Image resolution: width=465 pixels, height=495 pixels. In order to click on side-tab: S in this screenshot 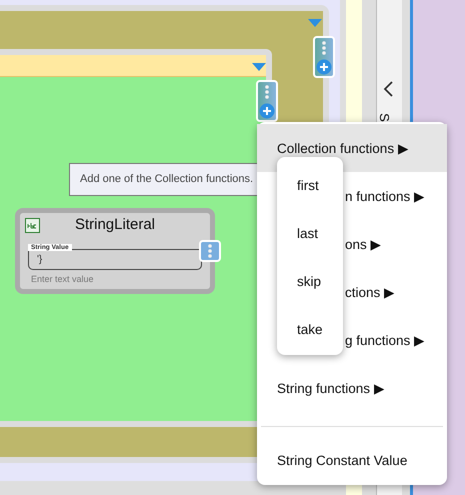, I will do `click(384, 117)`.